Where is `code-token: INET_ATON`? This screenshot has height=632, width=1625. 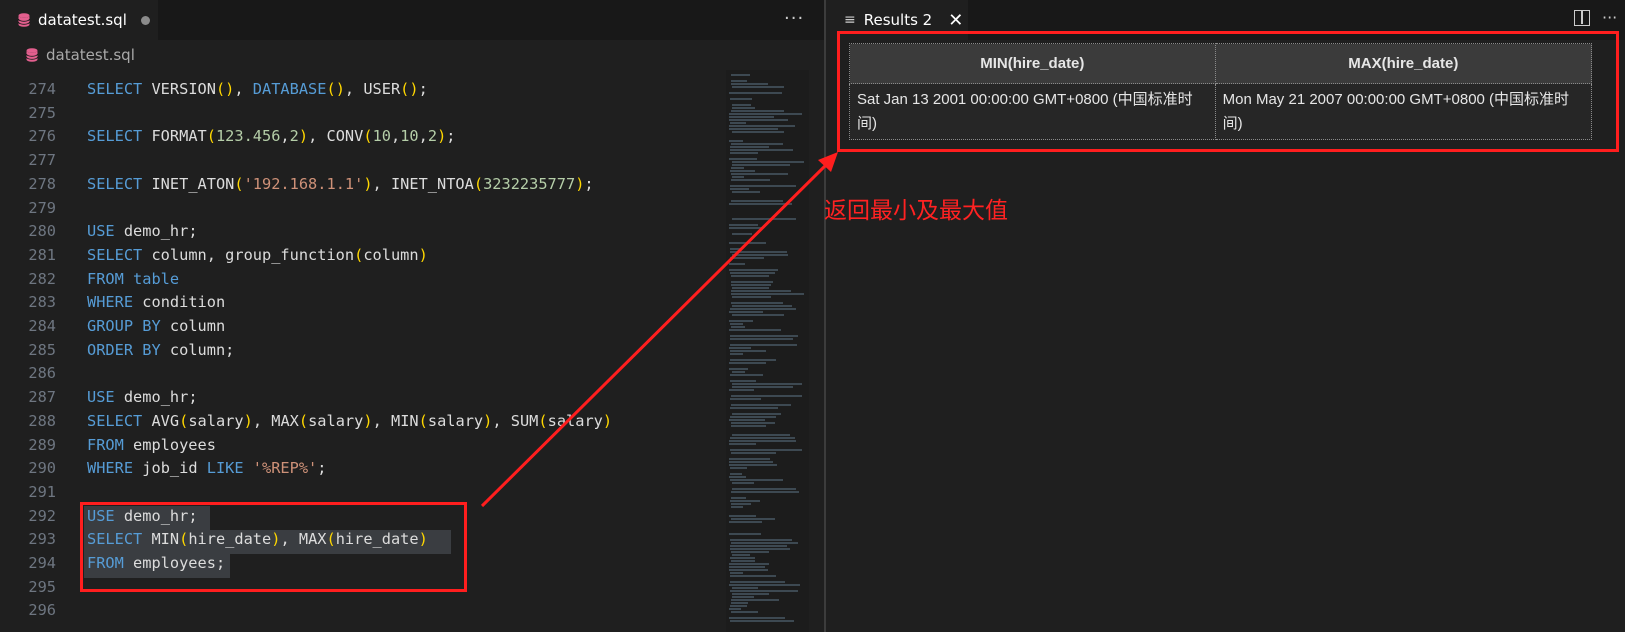 code-token: INET_ATON is located at coordinates (188, 183).